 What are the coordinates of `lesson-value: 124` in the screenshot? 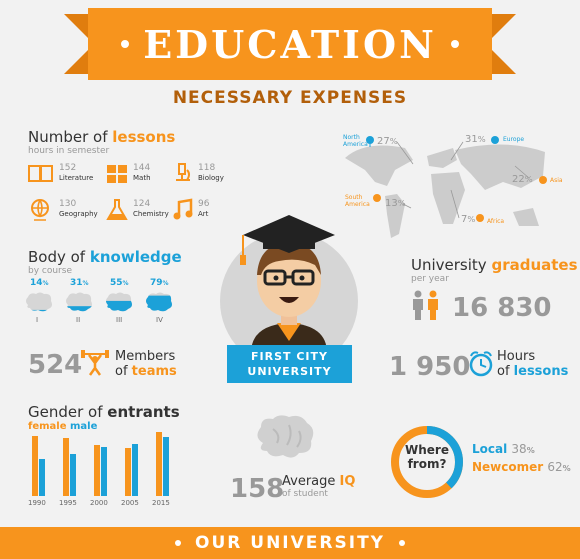 It's located at (142, 204).